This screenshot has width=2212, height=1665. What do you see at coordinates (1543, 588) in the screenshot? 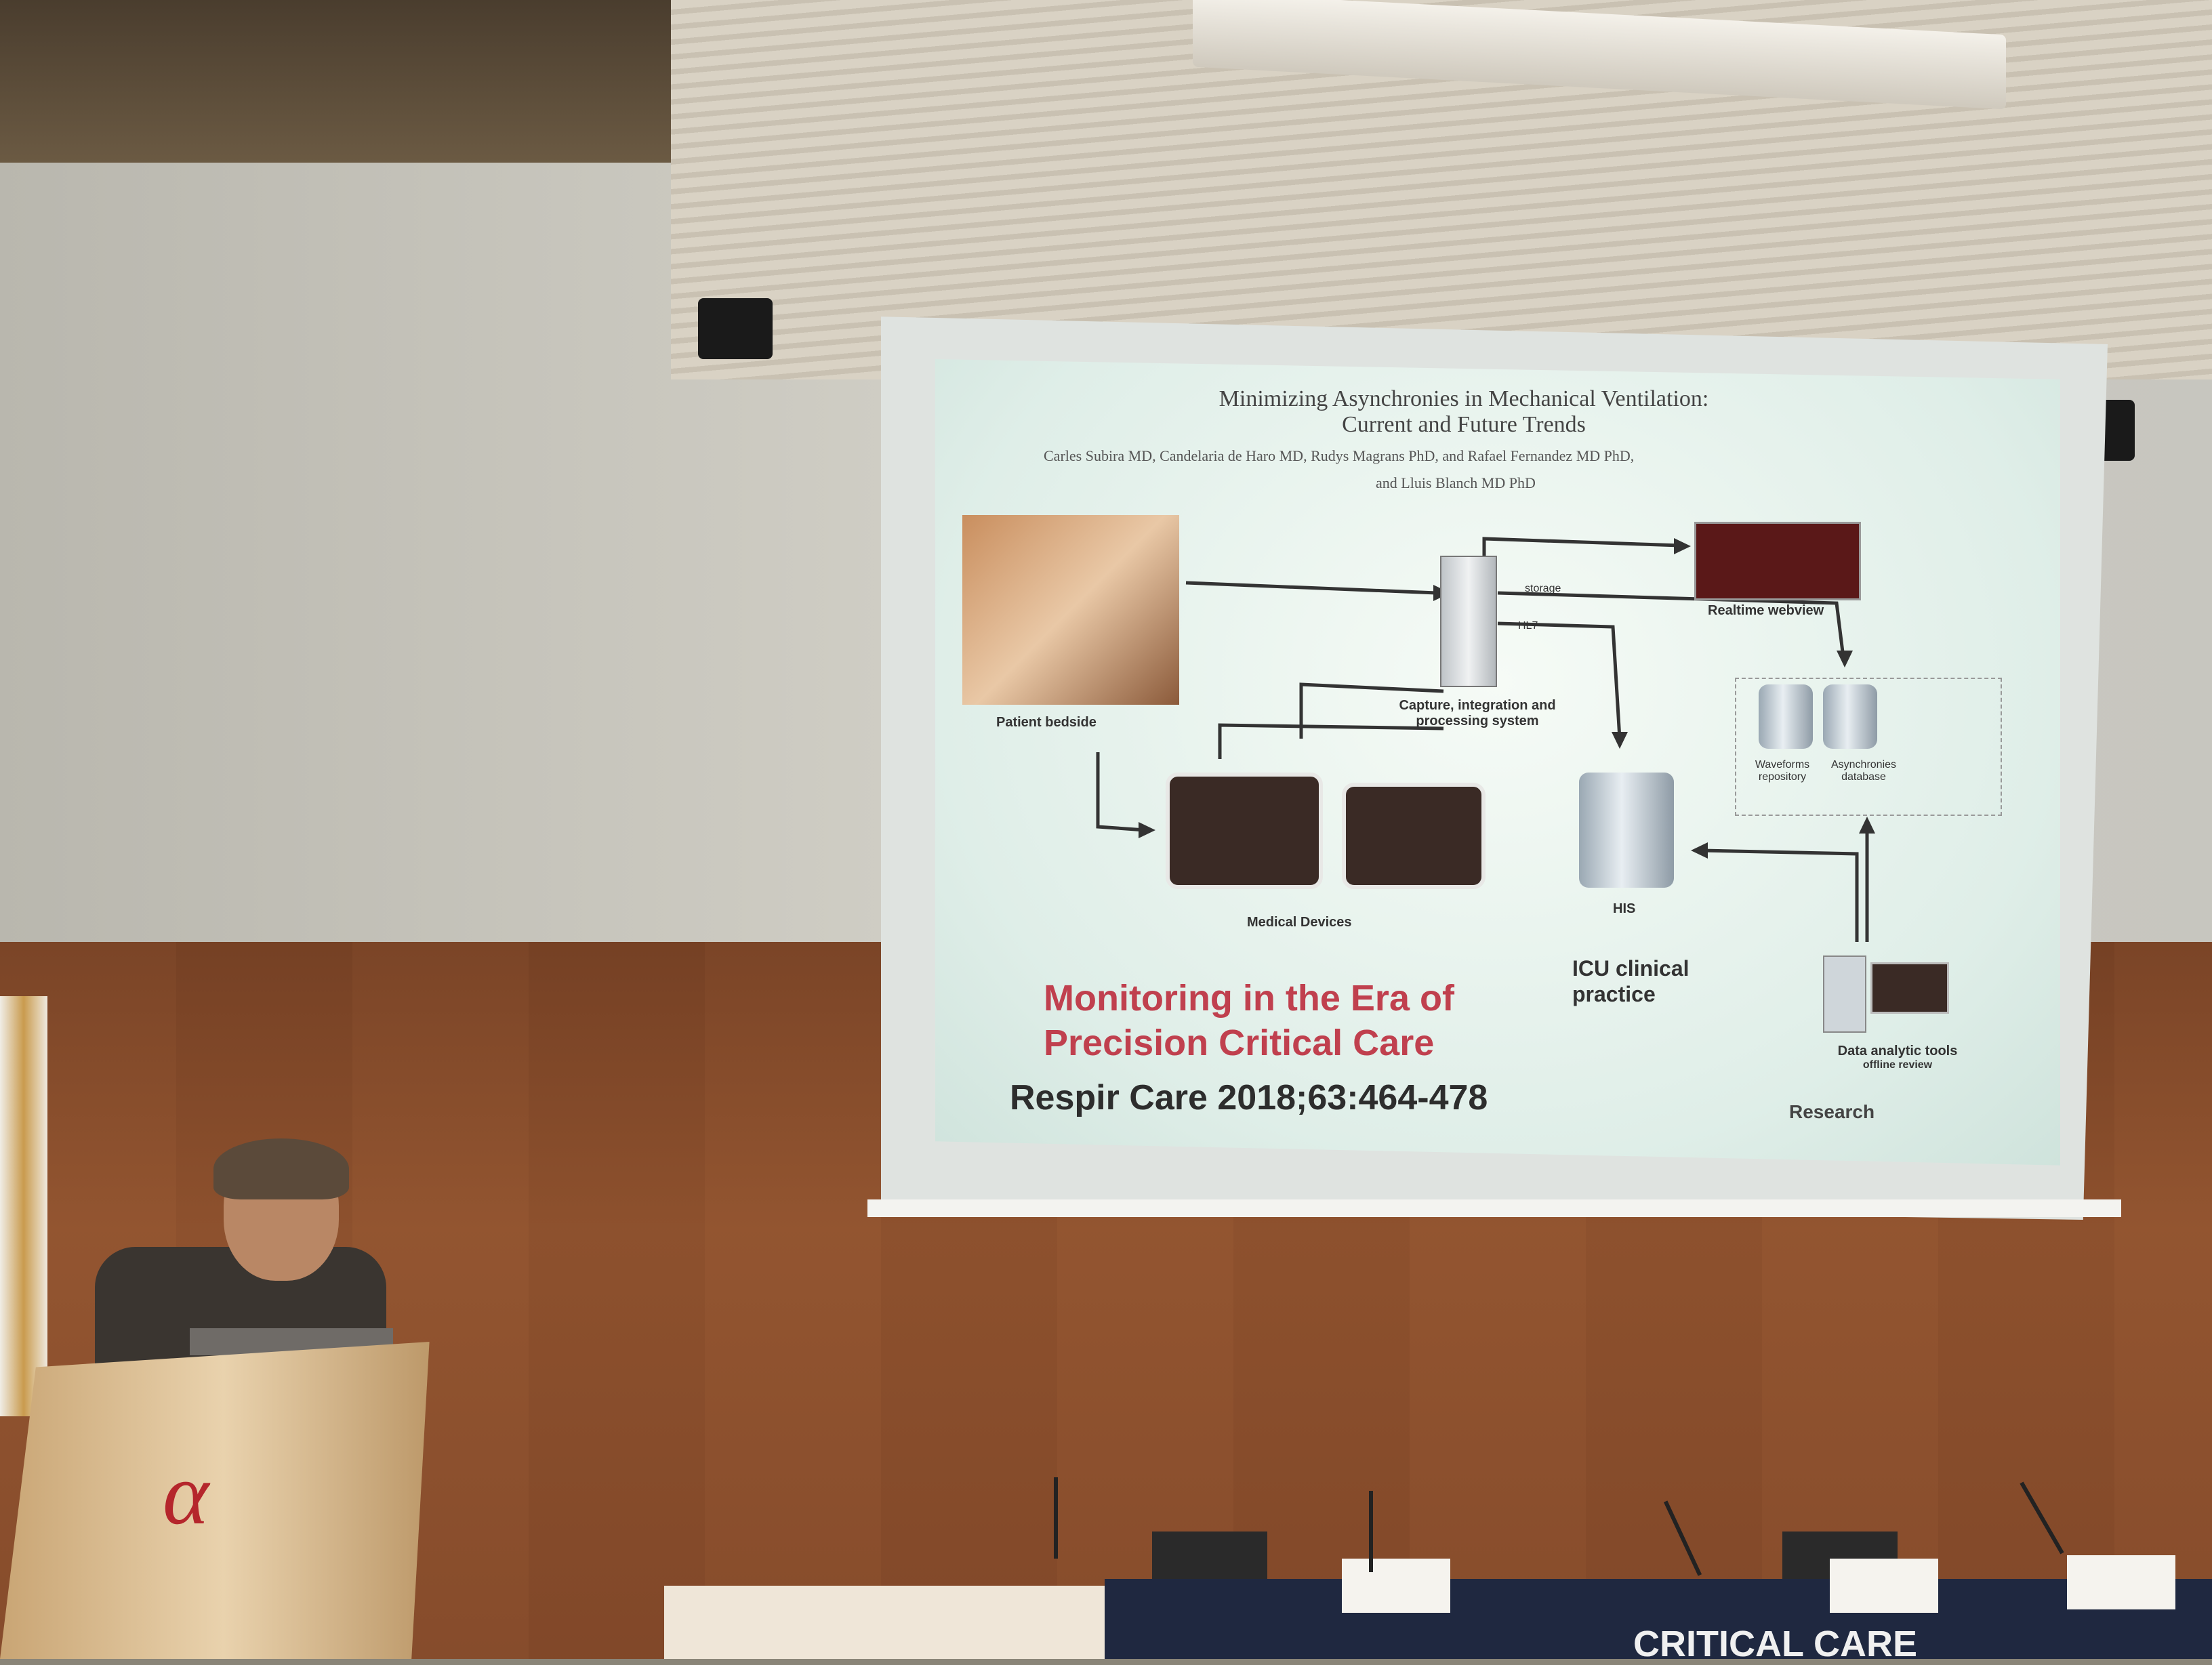
I see `storage-label: storage` at bounding box center [1543, 588].